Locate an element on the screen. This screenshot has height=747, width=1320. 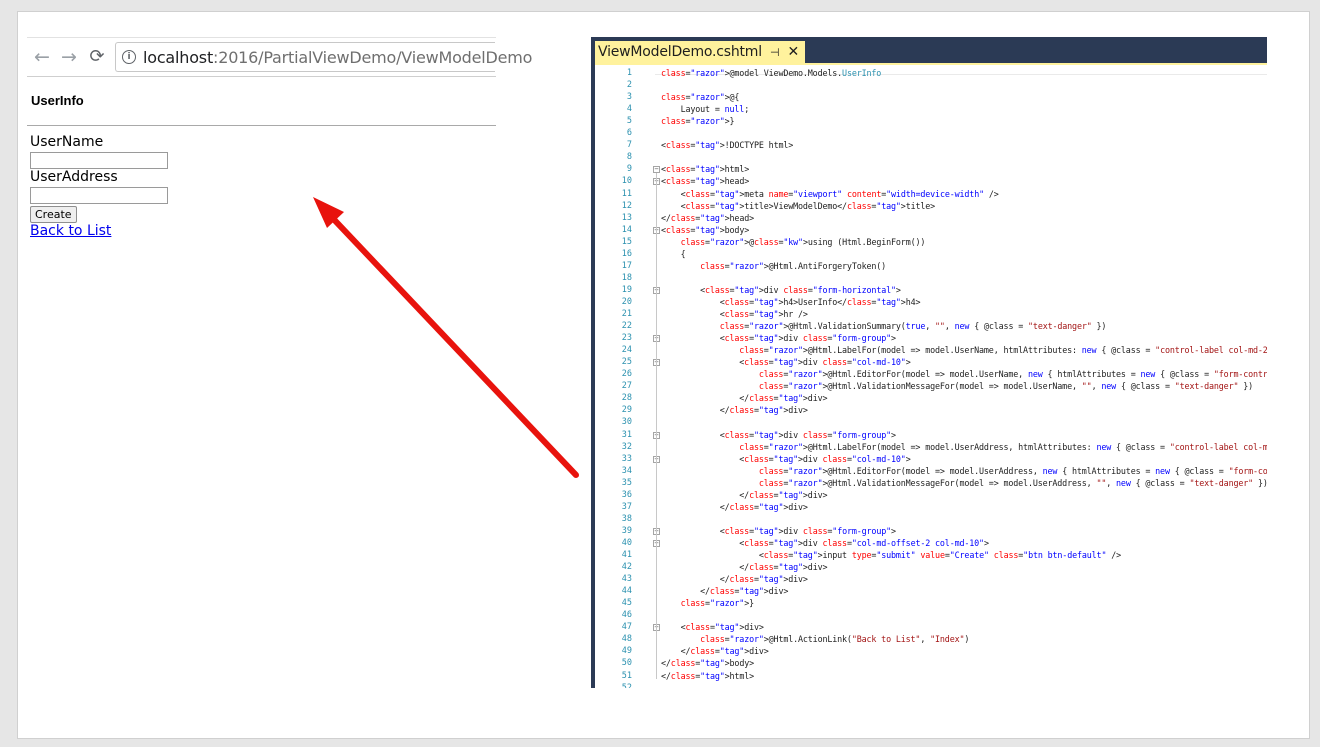
code-line: <class="tag">div class="col-md-10"> is located at coordinates (786, 362).